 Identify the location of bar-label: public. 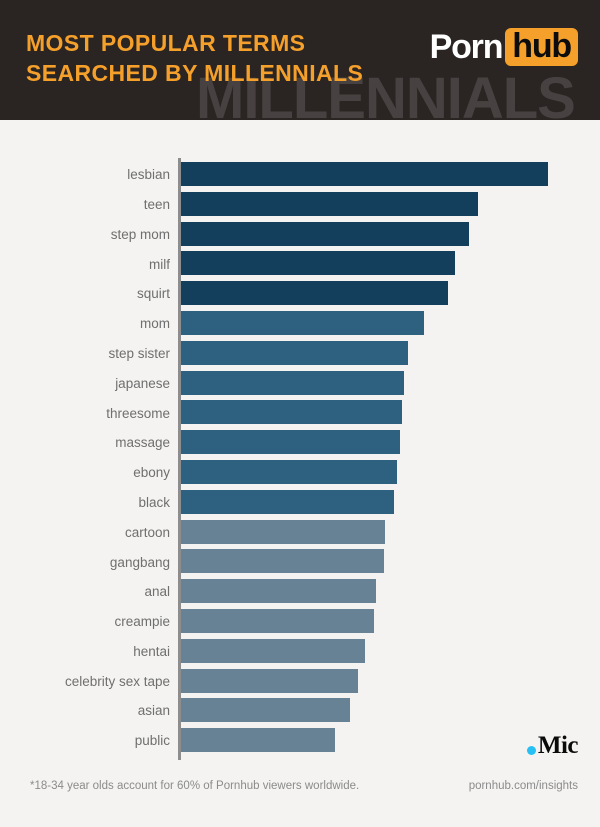
(152, 741).